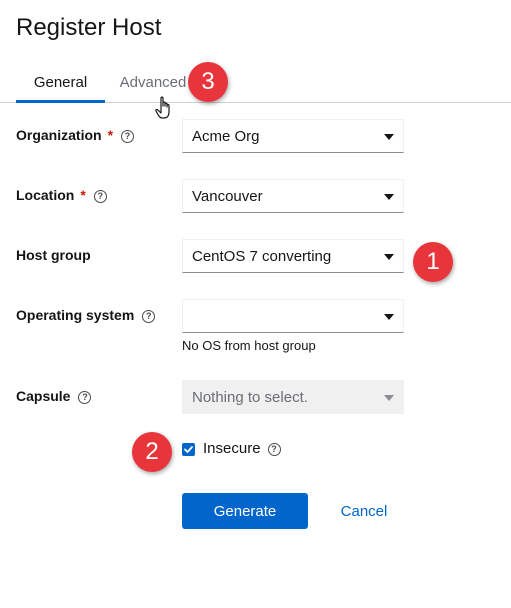 This screenshot has width=511, height=608. I want to click on operating-system-select, so click(293, 316).